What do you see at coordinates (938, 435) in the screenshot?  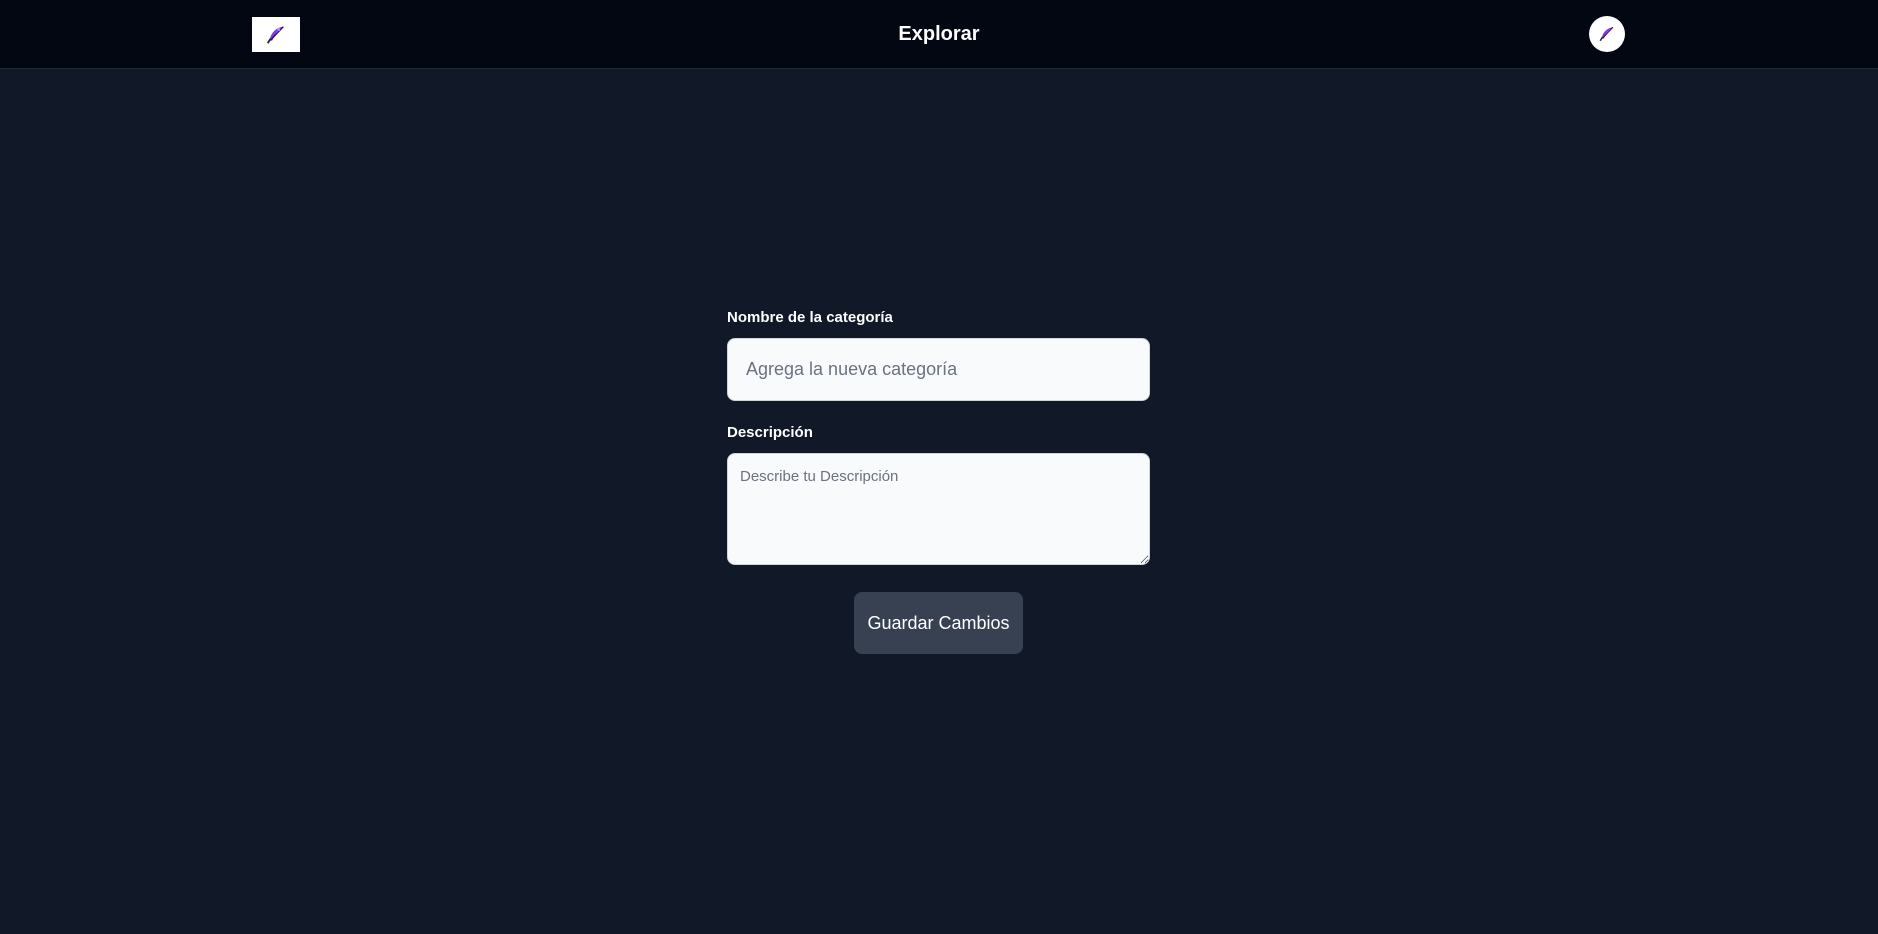 I see `category-form: Nombre de la categoría Descripción` at bounding box center [938, 435].